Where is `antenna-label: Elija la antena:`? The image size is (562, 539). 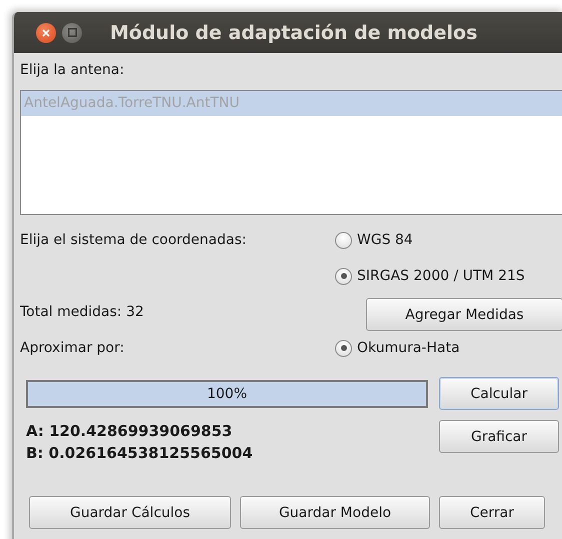 antenna-label: Elija la antena: is located at coordinates (73, 70).